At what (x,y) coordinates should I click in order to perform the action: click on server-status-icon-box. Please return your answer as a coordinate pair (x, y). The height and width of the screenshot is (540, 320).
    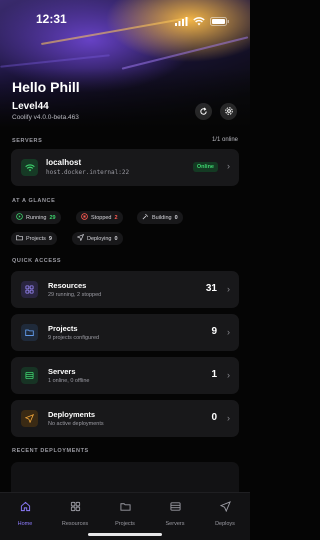
    Looking at the image, I should click on (29, 167).